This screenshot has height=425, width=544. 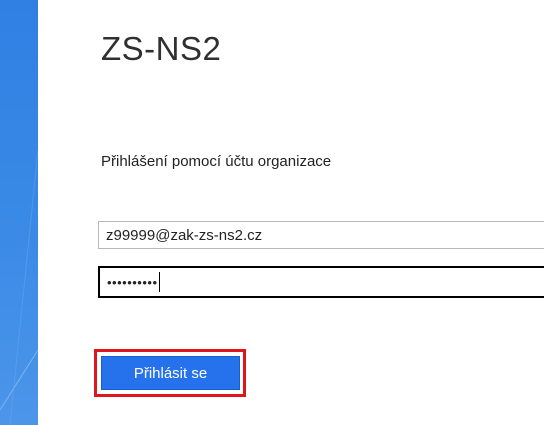 What do you see at coordinates (159, 282) in the screenshot?
I see `text-caret` at bounding box center [159, 282].